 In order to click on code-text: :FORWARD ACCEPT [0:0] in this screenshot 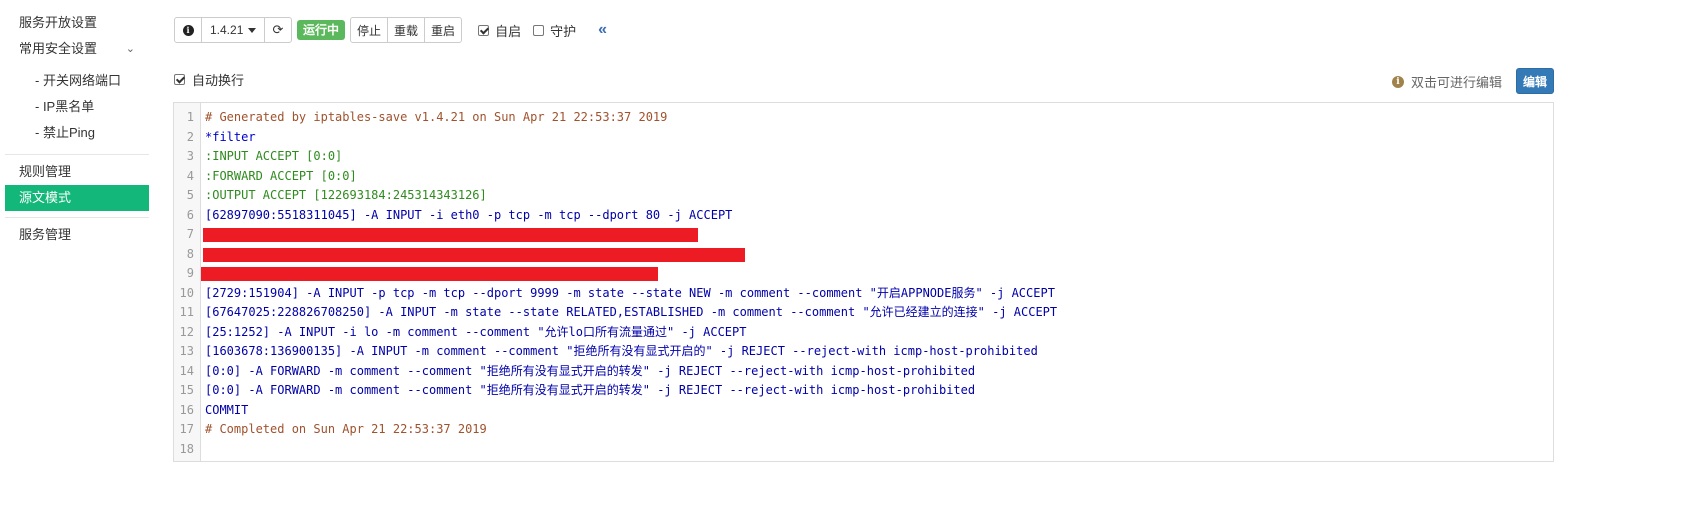, I will do `click(281, 175)`.